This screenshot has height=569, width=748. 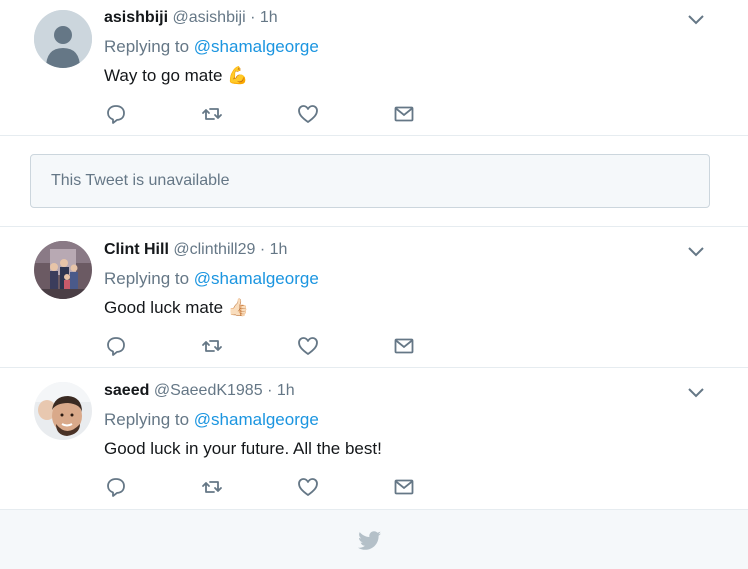 I want to click on thumbs-up-emoji: 👍🏻, so click(x=238, y=307).